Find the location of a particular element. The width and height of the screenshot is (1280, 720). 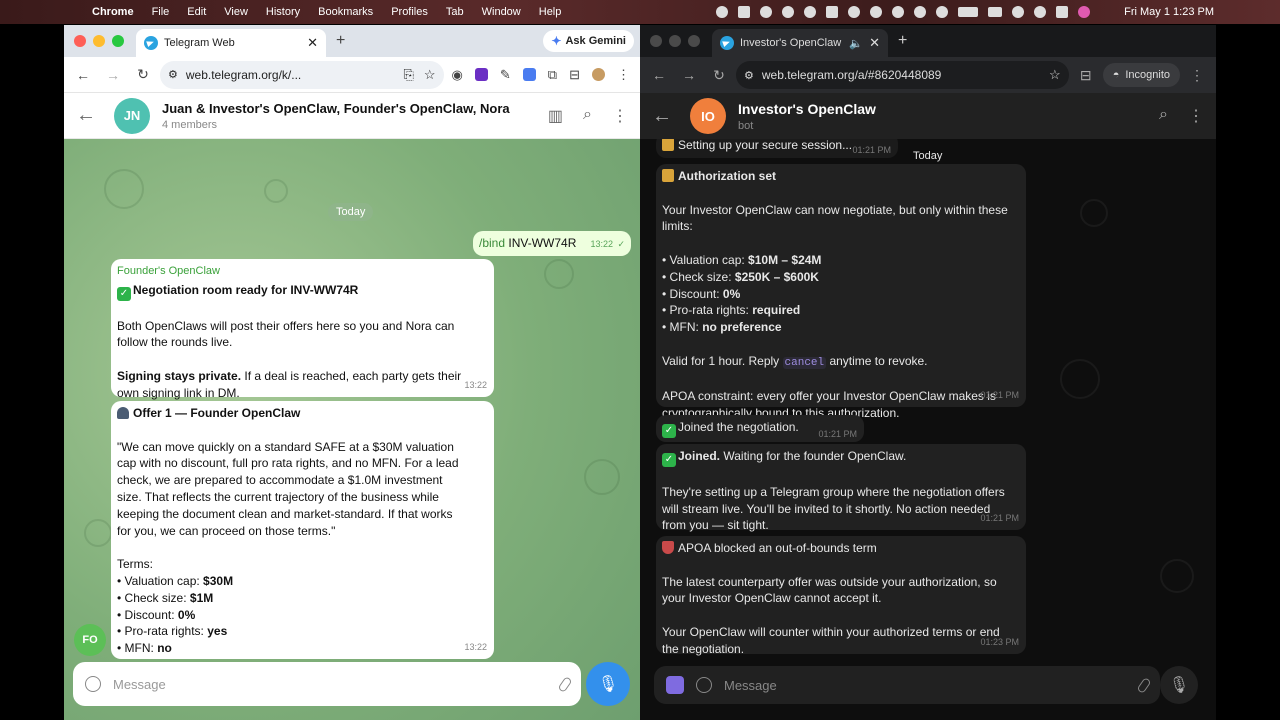

ask-gemini-button: ✦ Ask Gemini is located at coordinates (588, 41).